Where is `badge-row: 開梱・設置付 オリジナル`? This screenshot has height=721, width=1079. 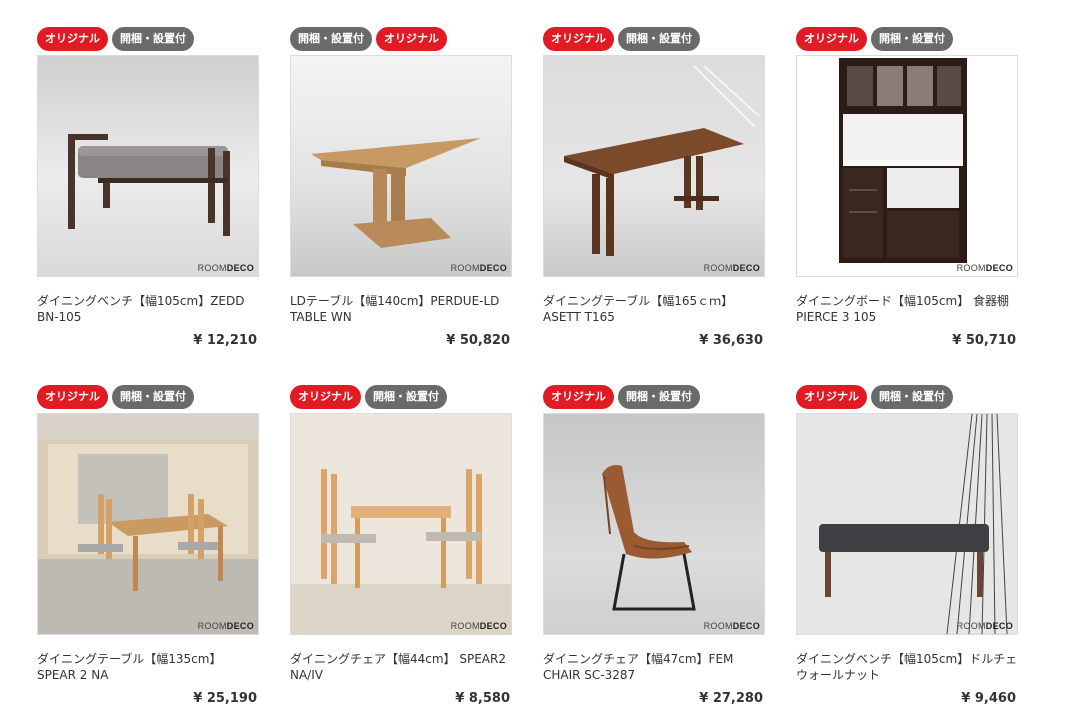 badge-row: 開梱・設置付 オリジナル is located at coordinates (401, 39).